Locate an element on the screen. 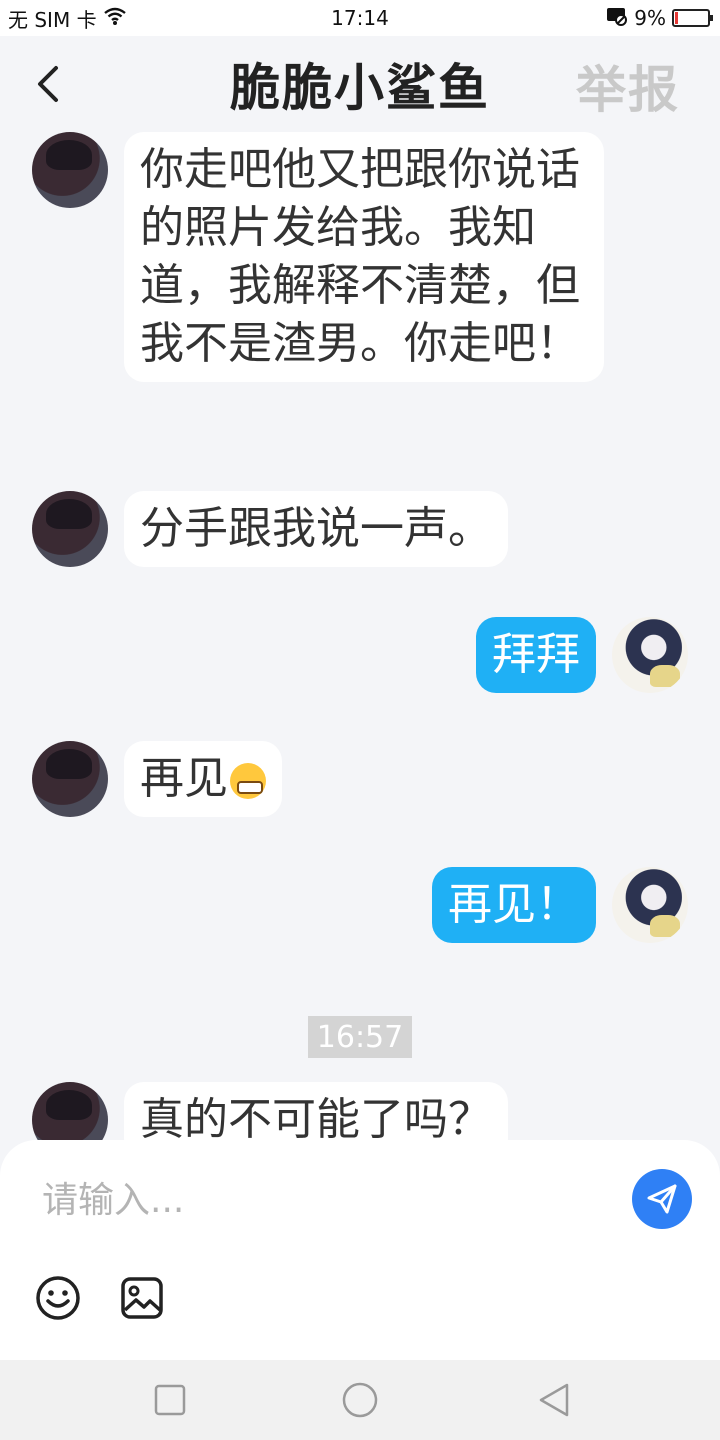 The image size is (720, 1440). message-bubble: 真的不可能了吗？ is located at coordinates (316, 1111).